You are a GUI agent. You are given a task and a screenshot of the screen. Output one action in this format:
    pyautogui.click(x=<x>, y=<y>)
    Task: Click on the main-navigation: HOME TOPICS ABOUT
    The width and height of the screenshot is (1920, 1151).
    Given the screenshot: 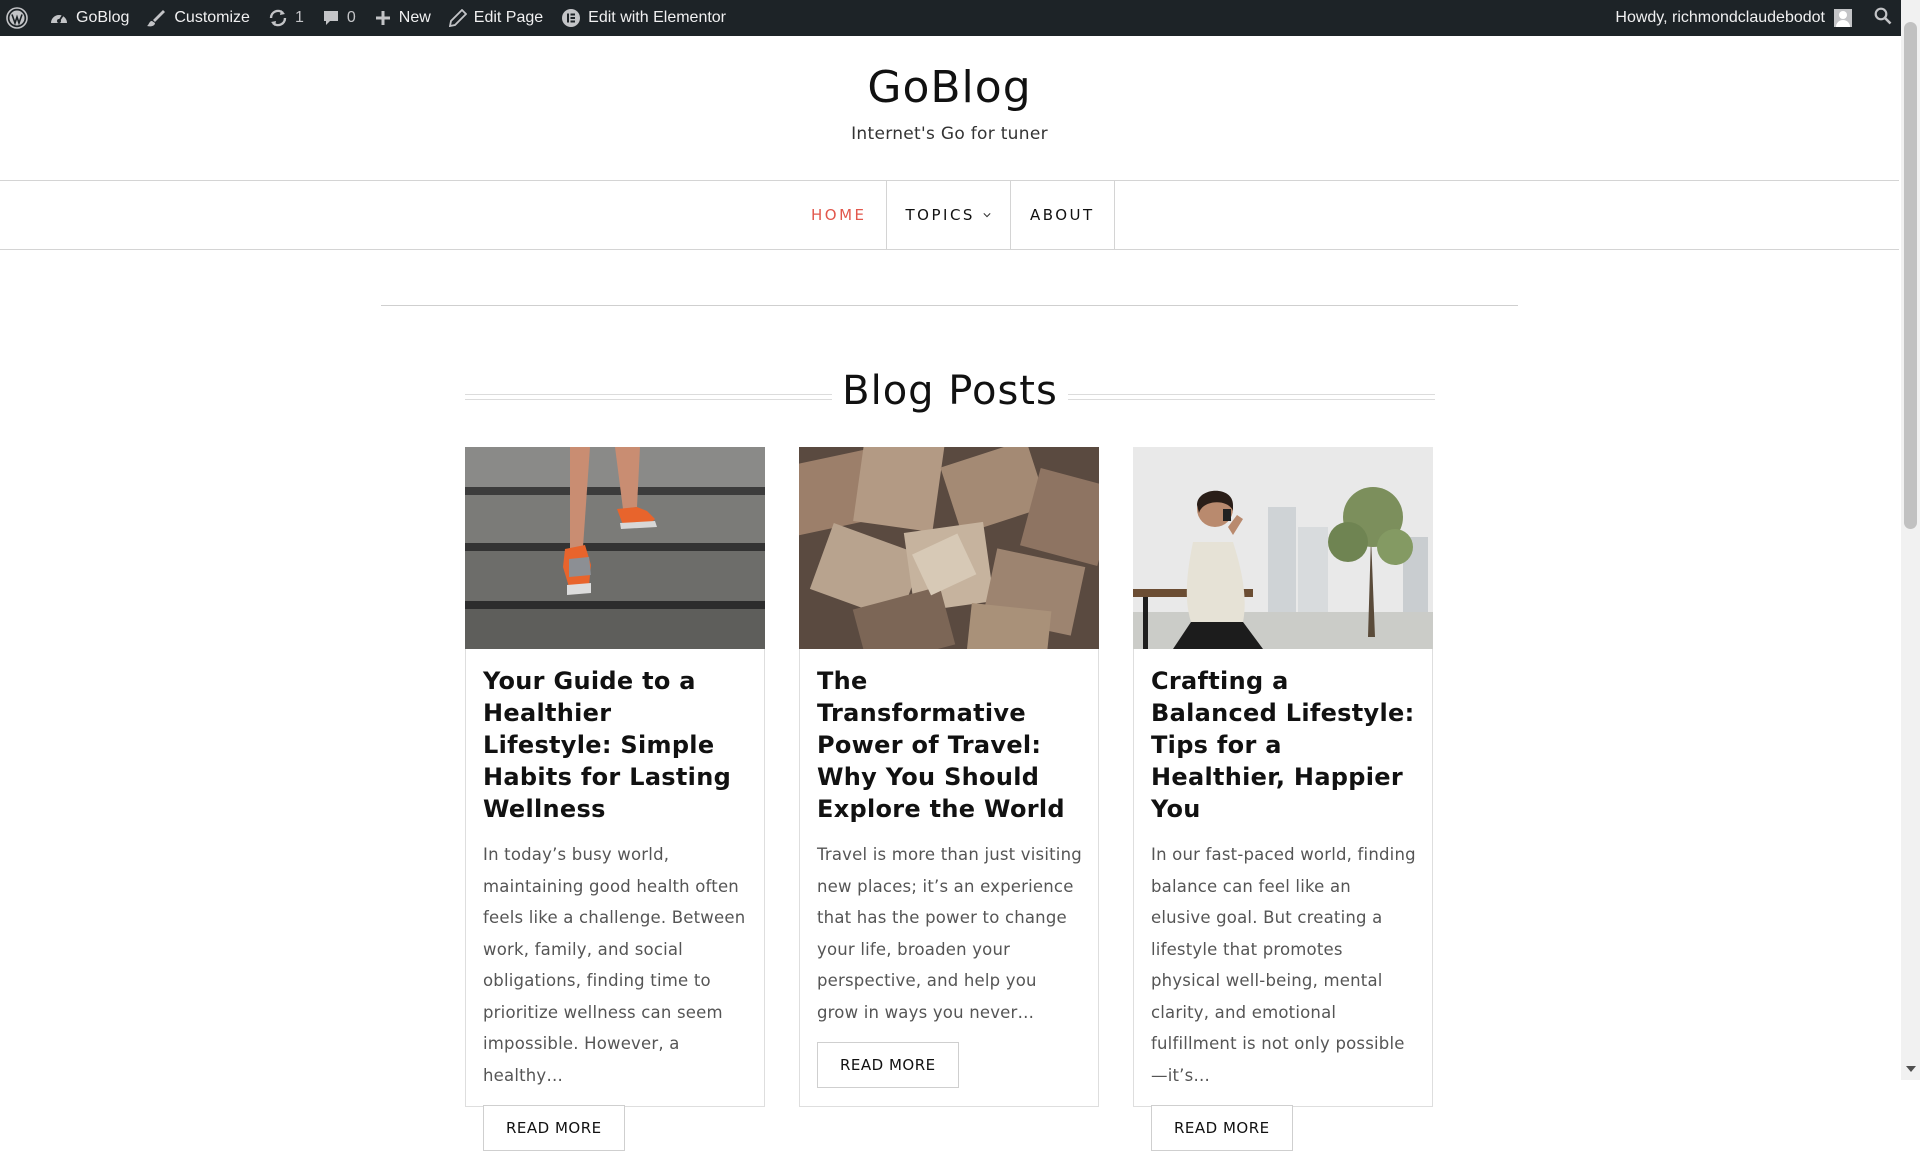 What is the action you would take?
    pyautogui.click(x=949, y=215)
    